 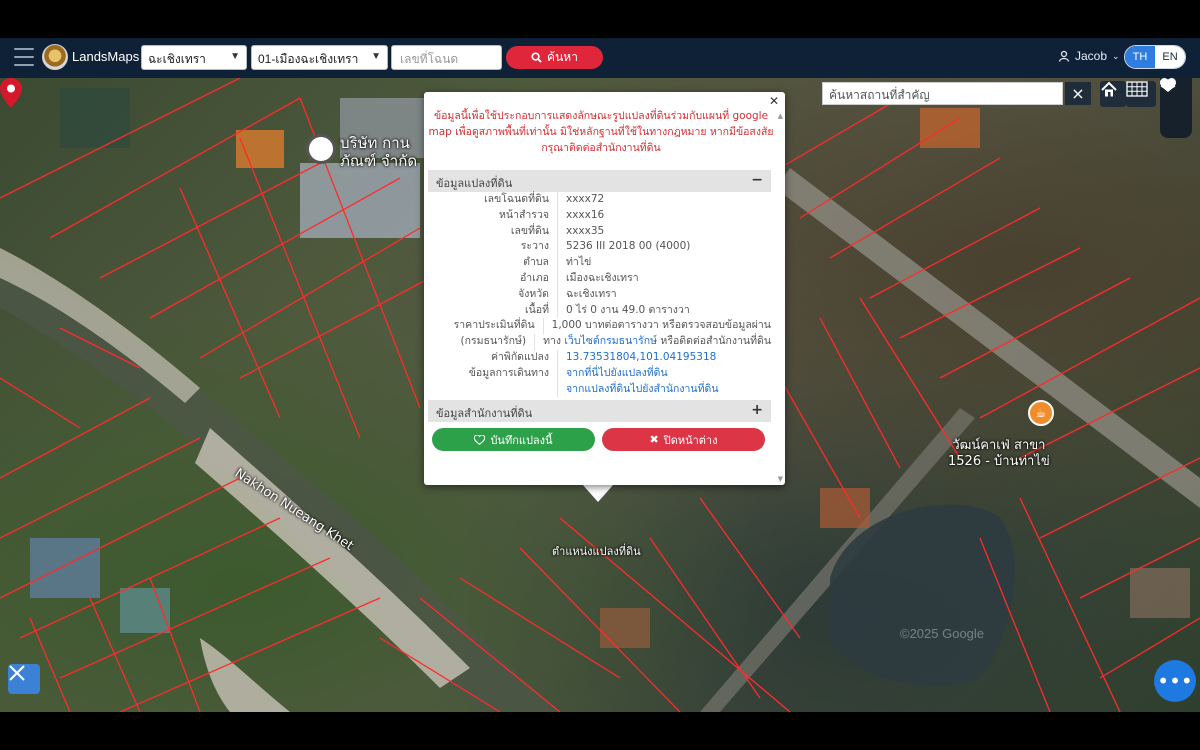 I want to click on info-value: เมืองฉะเชิงเทรา, so click(x=602, y=277).